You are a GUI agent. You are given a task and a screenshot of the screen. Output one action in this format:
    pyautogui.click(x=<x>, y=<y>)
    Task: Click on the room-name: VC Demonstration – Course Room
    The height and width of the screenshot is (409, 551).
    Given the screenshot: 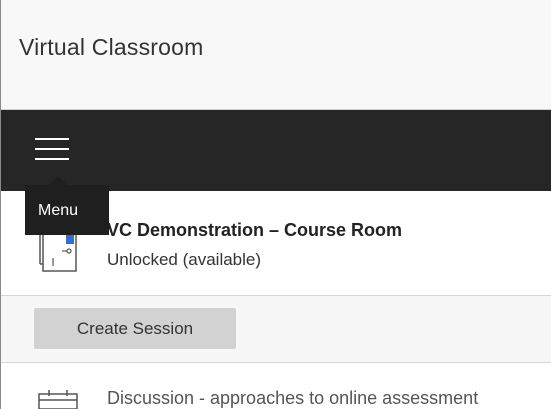 What is the action you would take?
    pyautogui.click(x=254, y=230)
    